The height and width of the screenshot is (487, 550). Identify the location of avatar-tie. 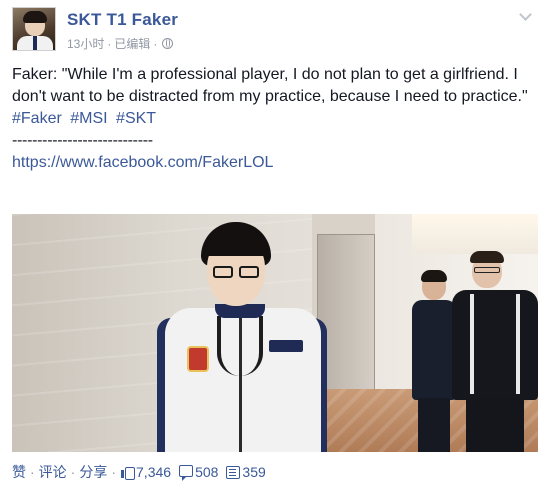
(35, 43).